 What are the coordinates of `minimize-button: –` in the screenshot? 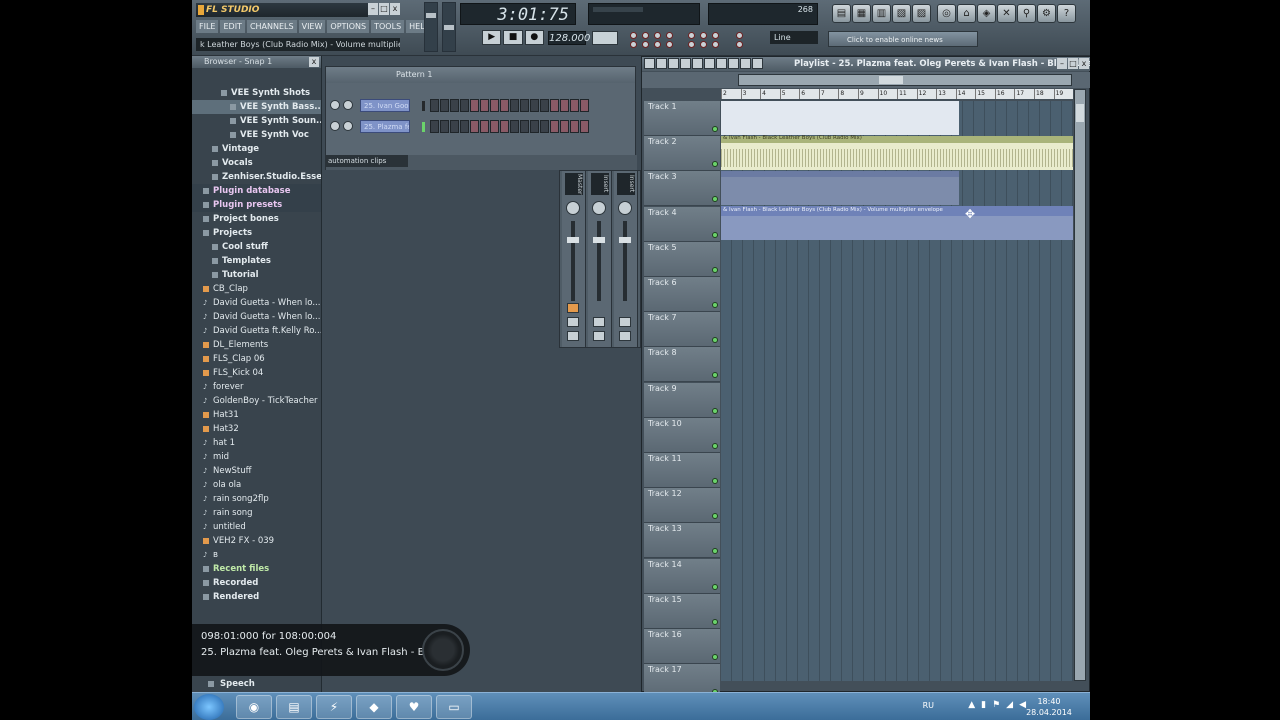 It's located at (1062, 63).